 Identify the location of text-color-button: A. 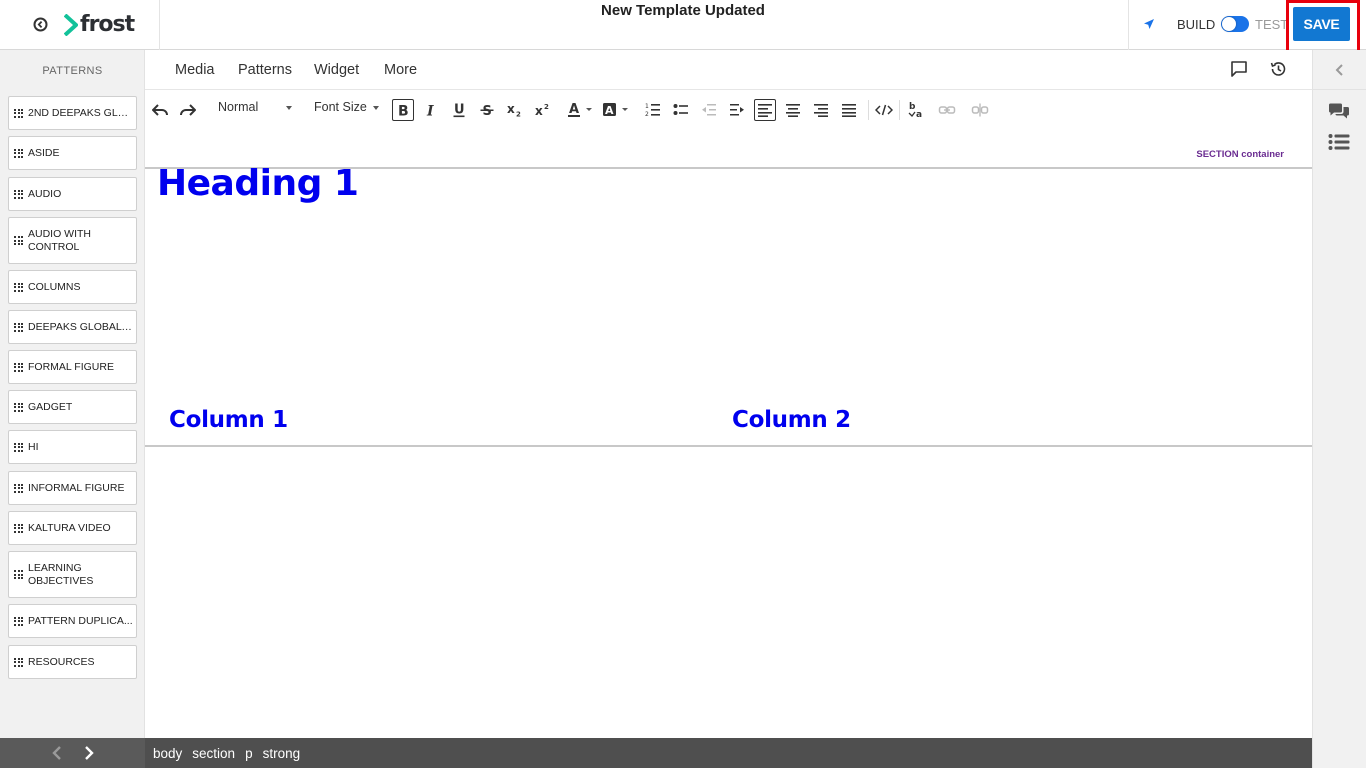
(580, 110).